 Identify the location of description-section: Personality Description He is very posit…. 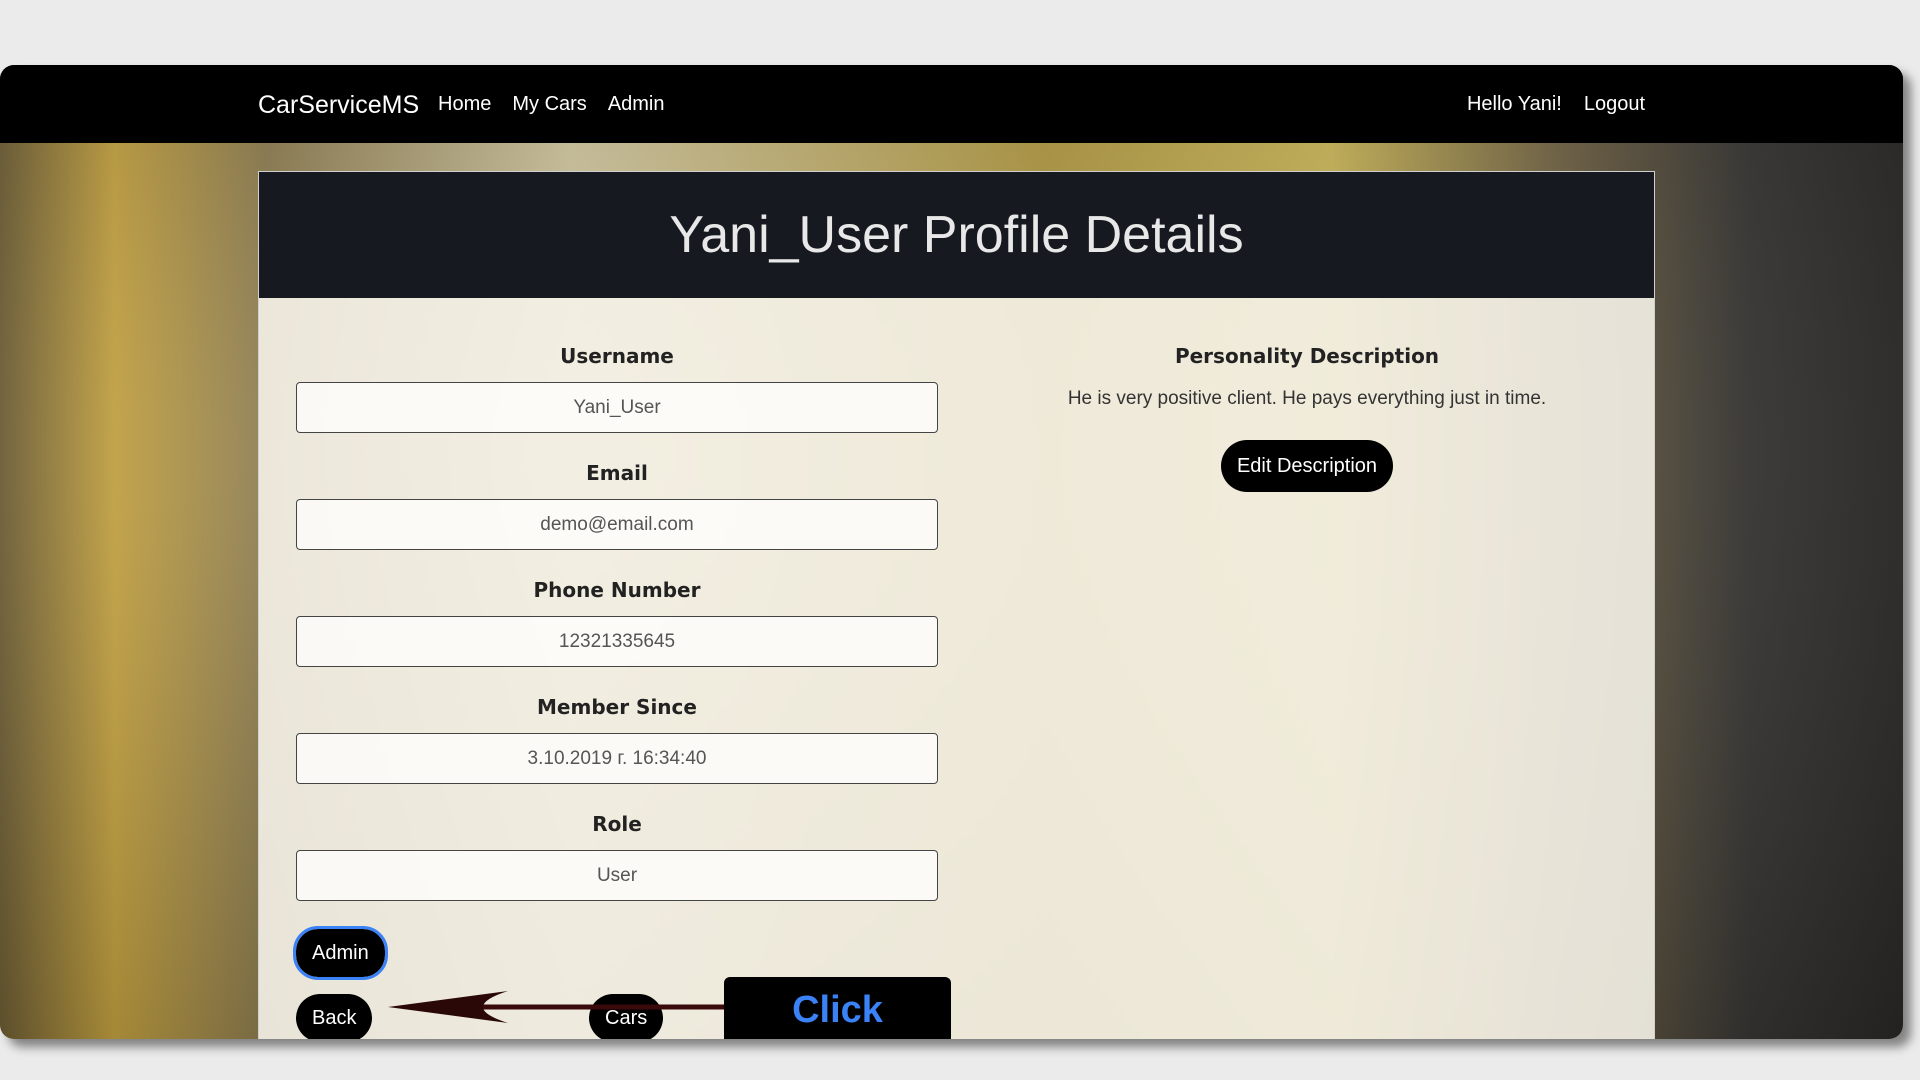
(1307, 418).